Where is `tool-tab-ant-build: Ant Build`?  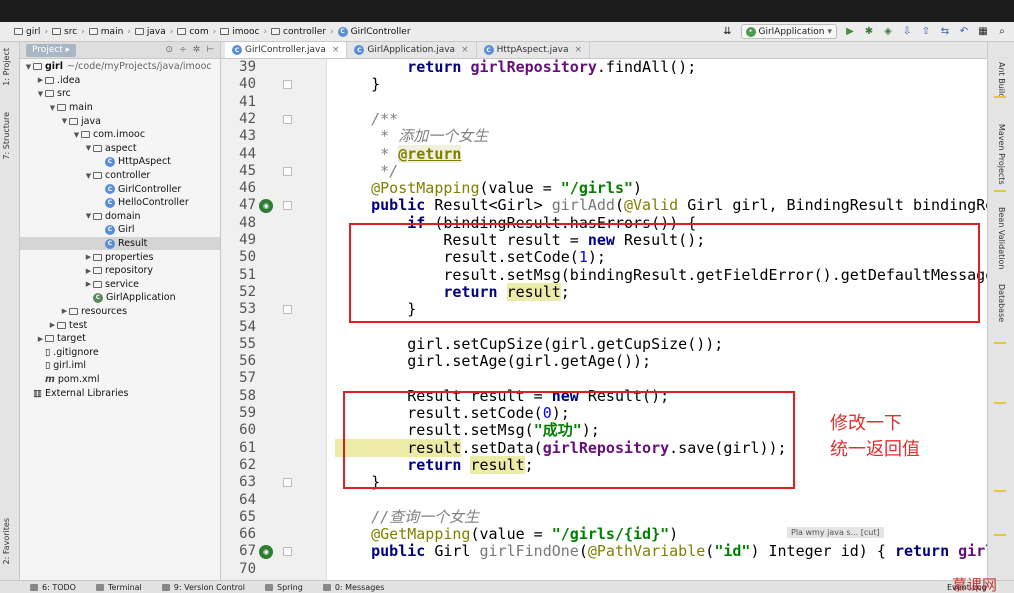
tool-tab-ant-build: Ant Build is located at coordinates (1001, 80).